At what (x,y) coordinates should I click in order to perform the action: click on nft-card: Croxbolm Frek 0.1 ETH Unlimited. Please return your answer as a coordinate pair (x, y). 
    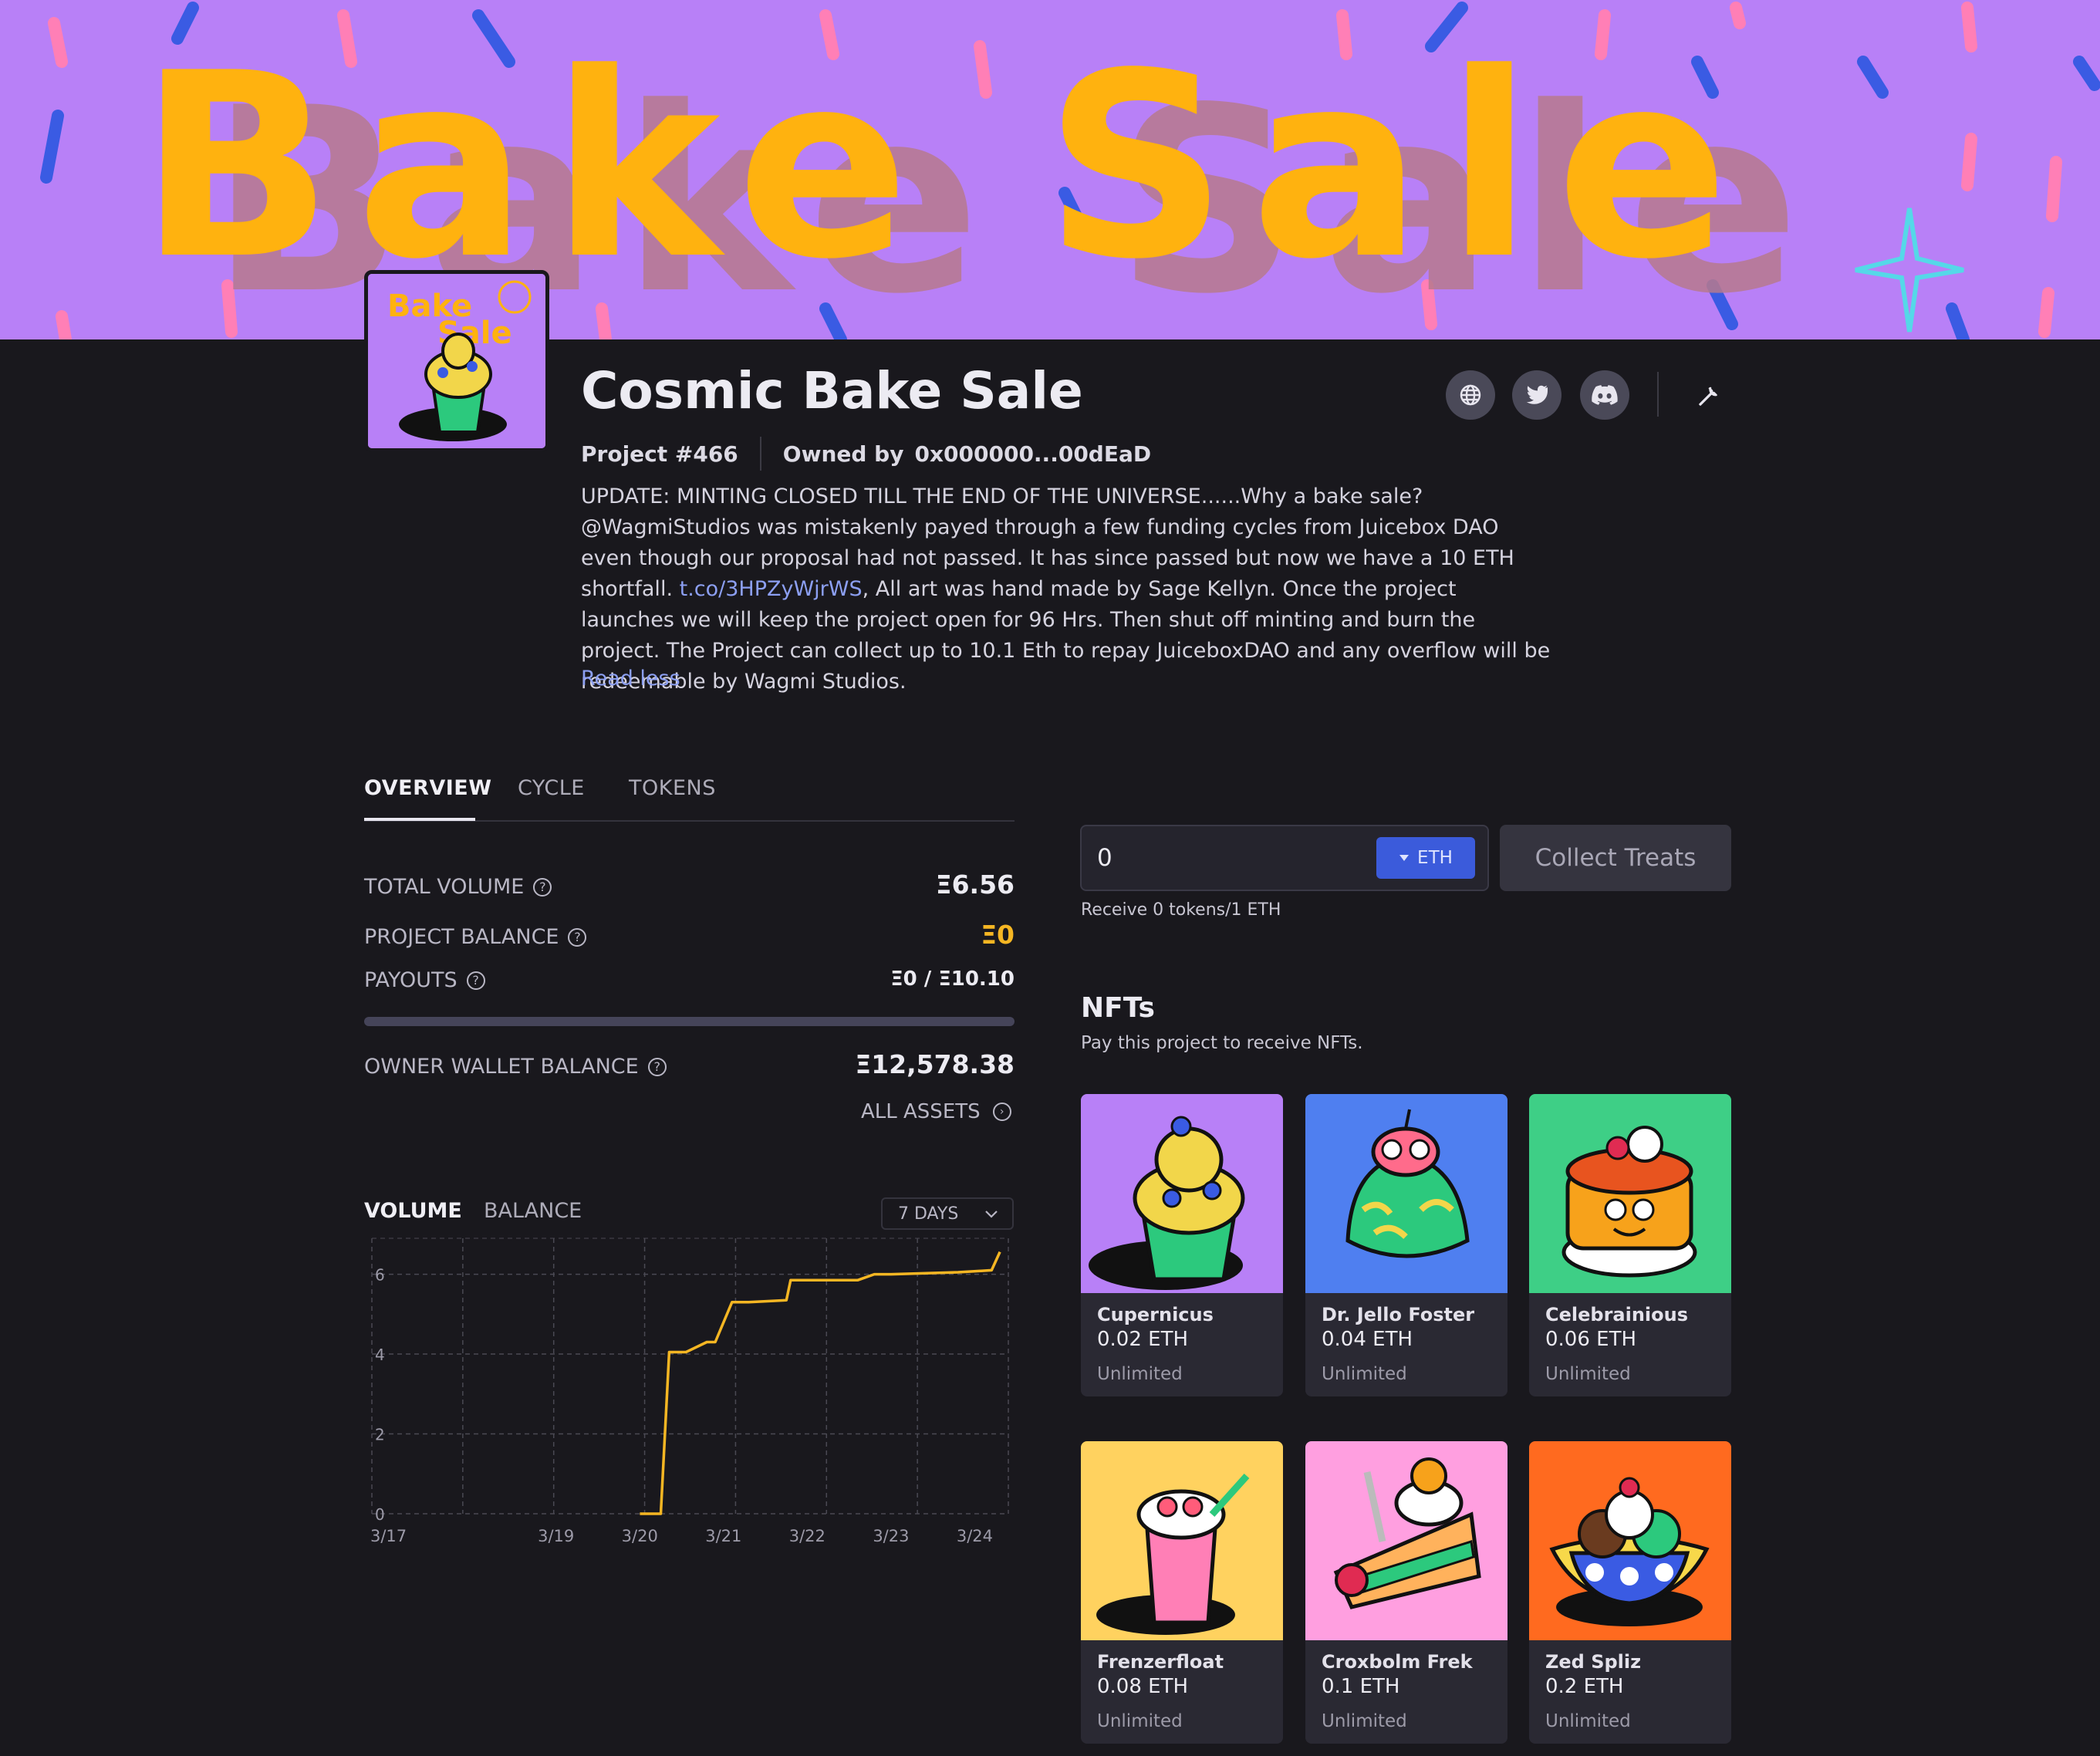
    Looking at the image, I should click on (1406, 1592).